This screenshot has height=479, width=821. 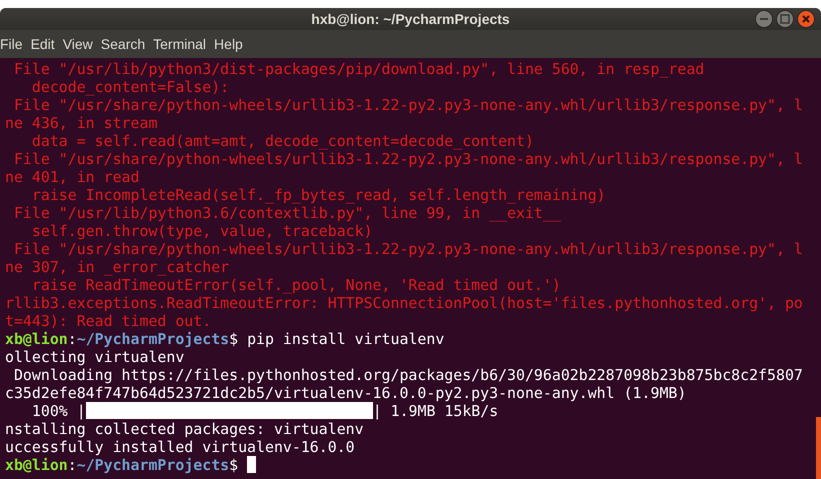 I want to click on output-line: nstalling collected packages: virtualenv, so click(x=184, y=429).